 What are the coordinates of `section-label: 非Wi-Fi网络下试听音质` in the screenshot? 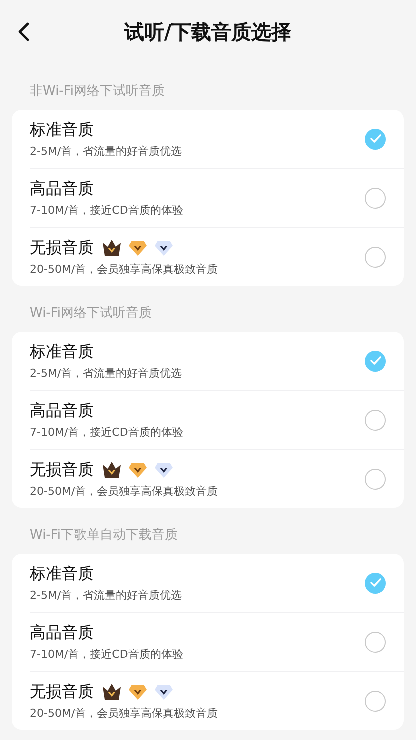 It's located at (97, 92).